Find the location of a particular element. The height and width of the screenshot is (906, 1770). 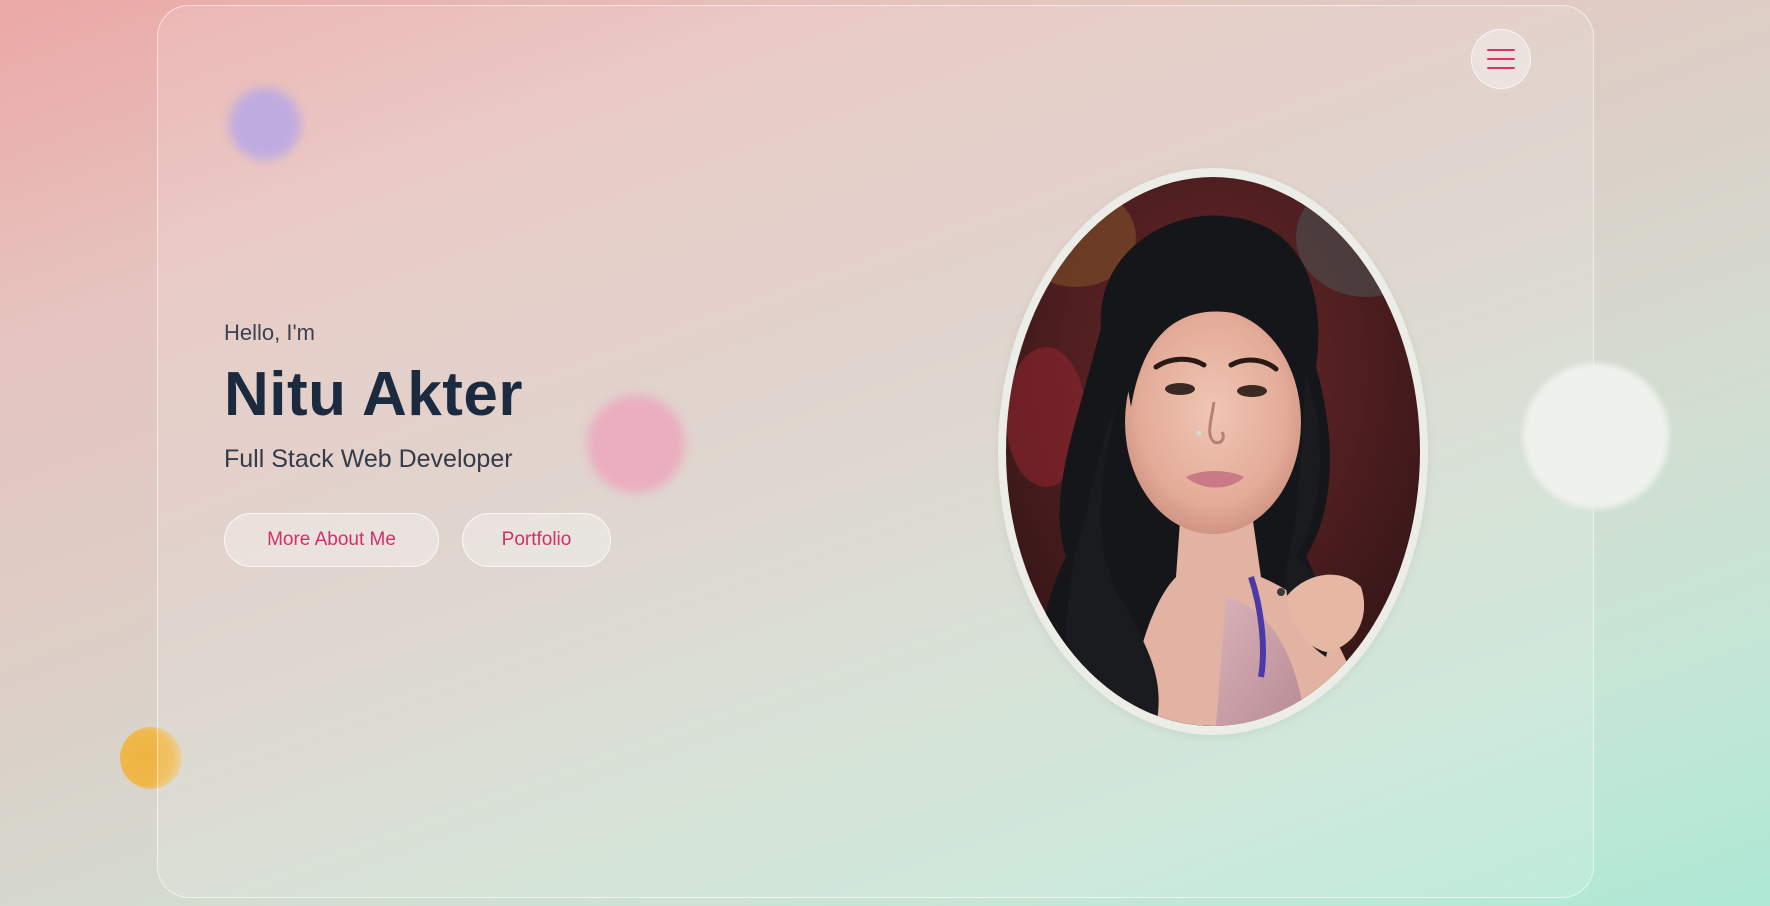

decorative-white-circle is located at coordinates (1596, 436).